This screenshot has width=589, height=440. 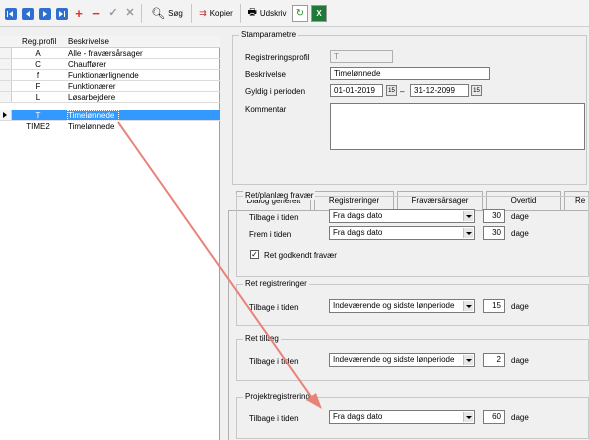 I want to click on annotation-arrowhead-icon, so click(x=314, y=401).